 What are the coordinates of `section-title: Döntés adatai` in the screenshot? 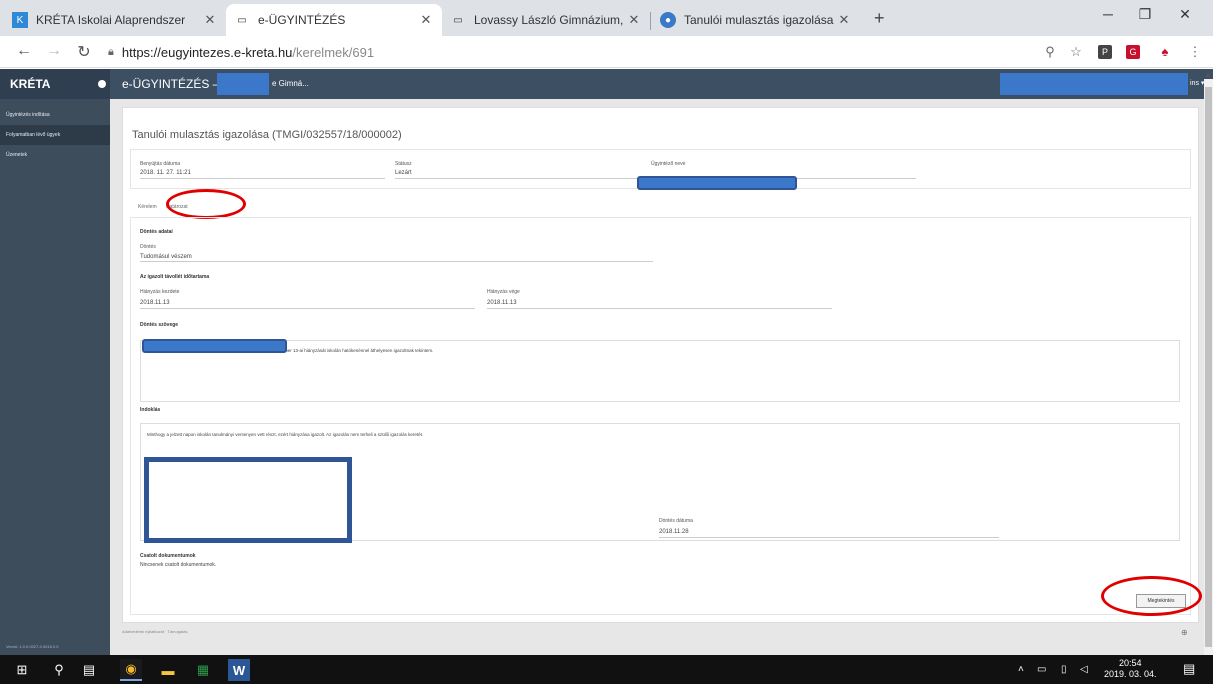 It's located at (156, 232).